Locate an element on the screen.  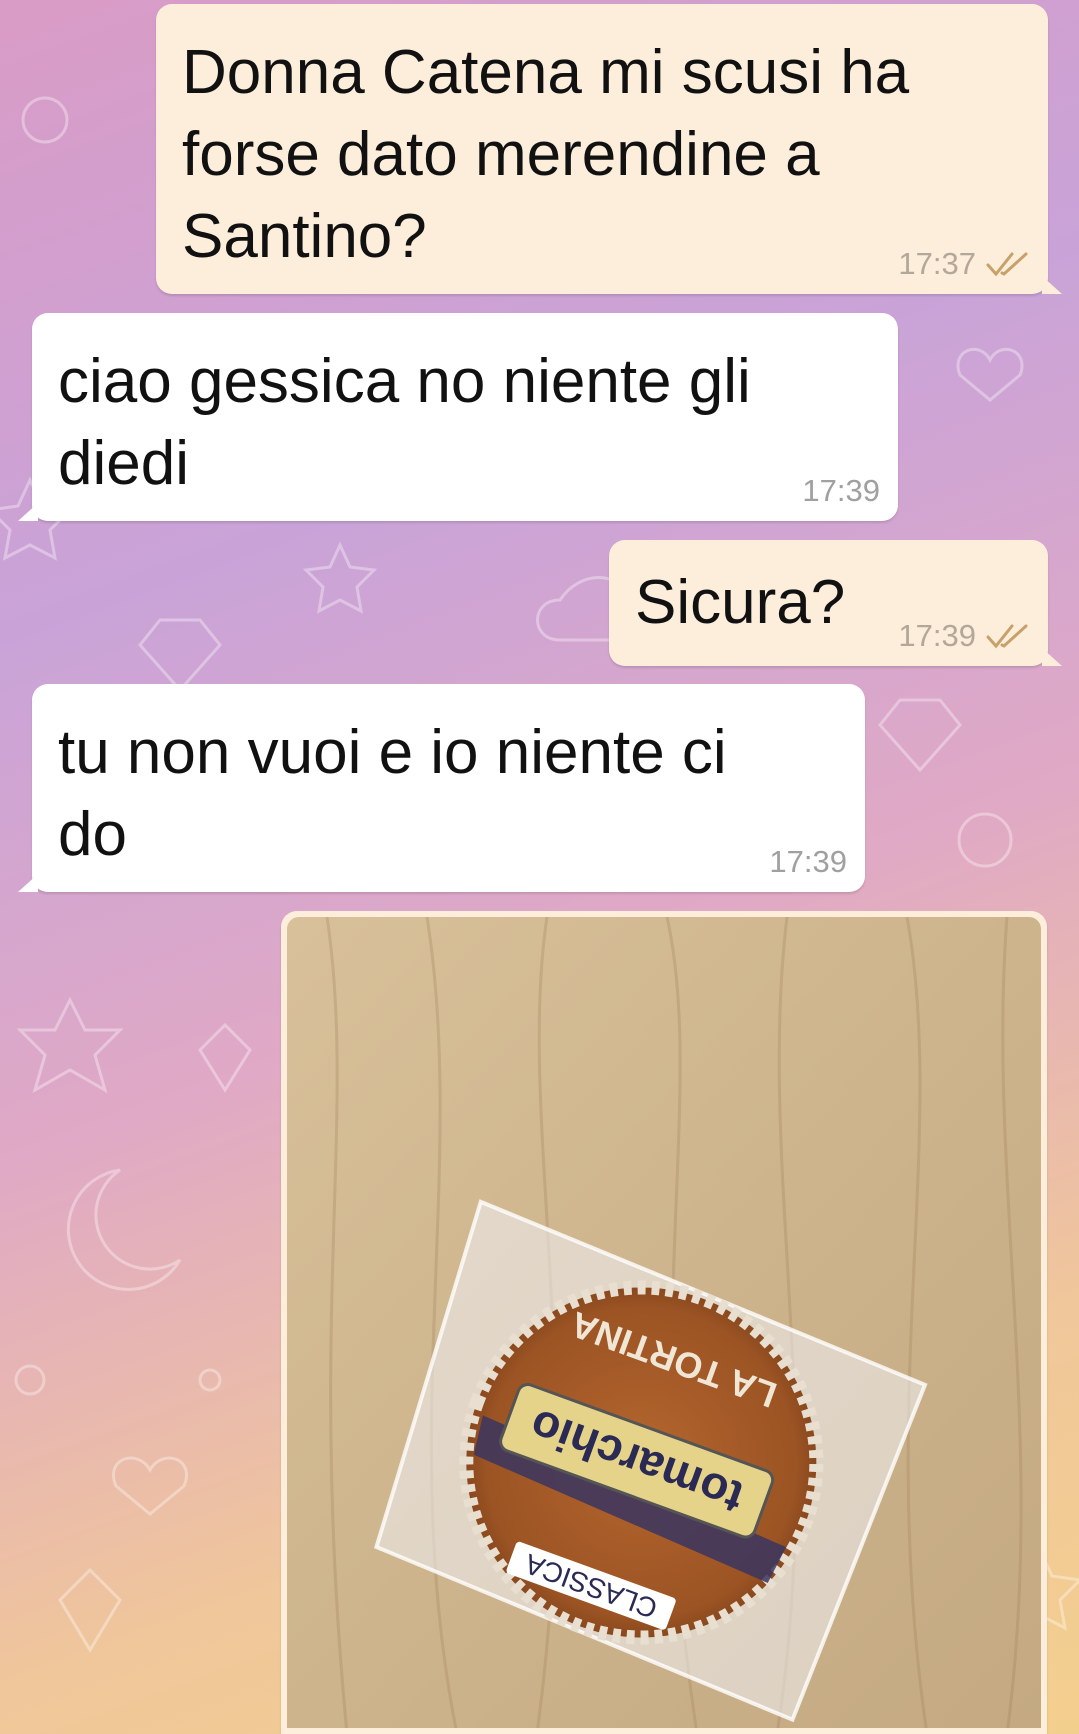
message-time: 17:37 is located at coordinates (937, 263).